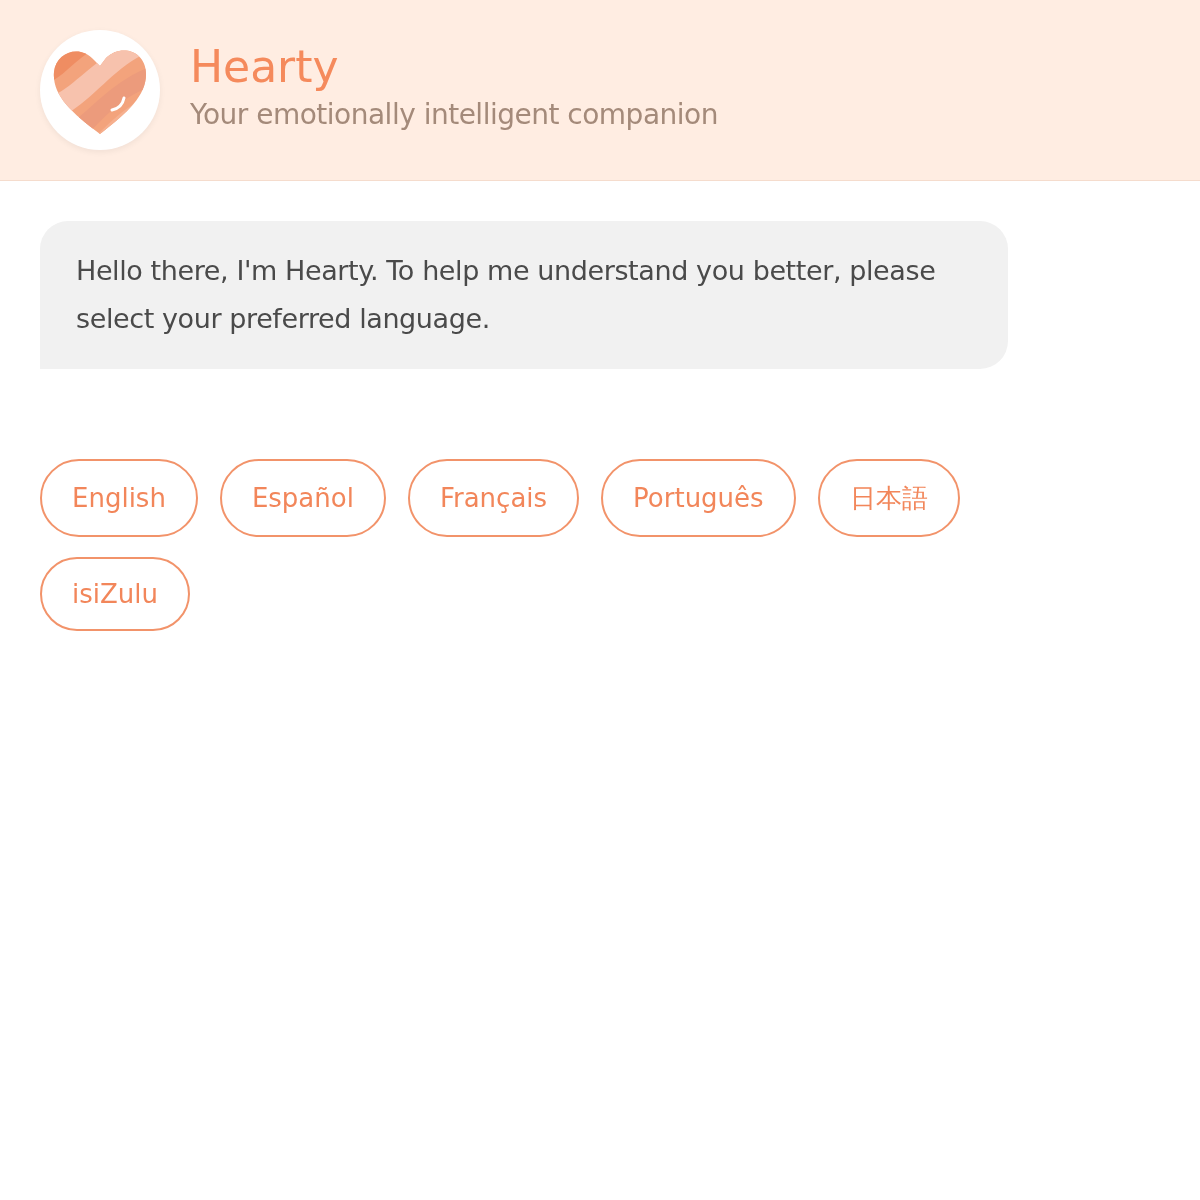  What do you see at coordinates (493, 498) in the screenshot?
I see `language-option: Français` at bounding box center [493, 498].